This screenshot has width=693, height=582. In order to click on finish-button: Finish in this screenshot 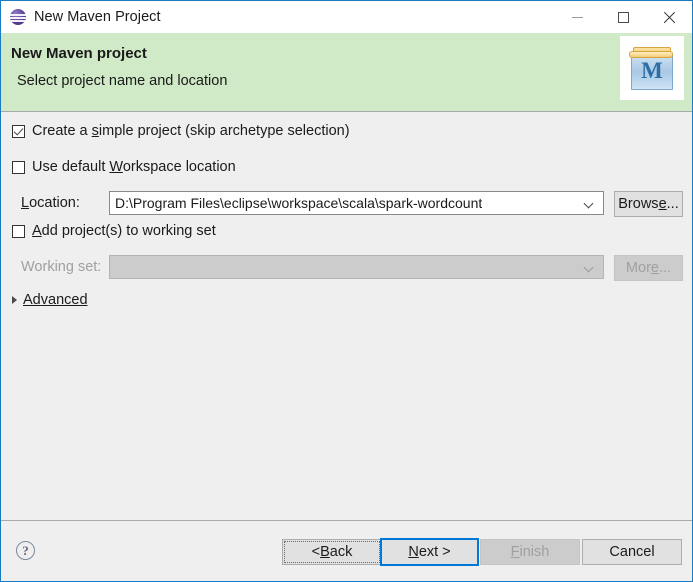, I will do `click(530, 552)`.